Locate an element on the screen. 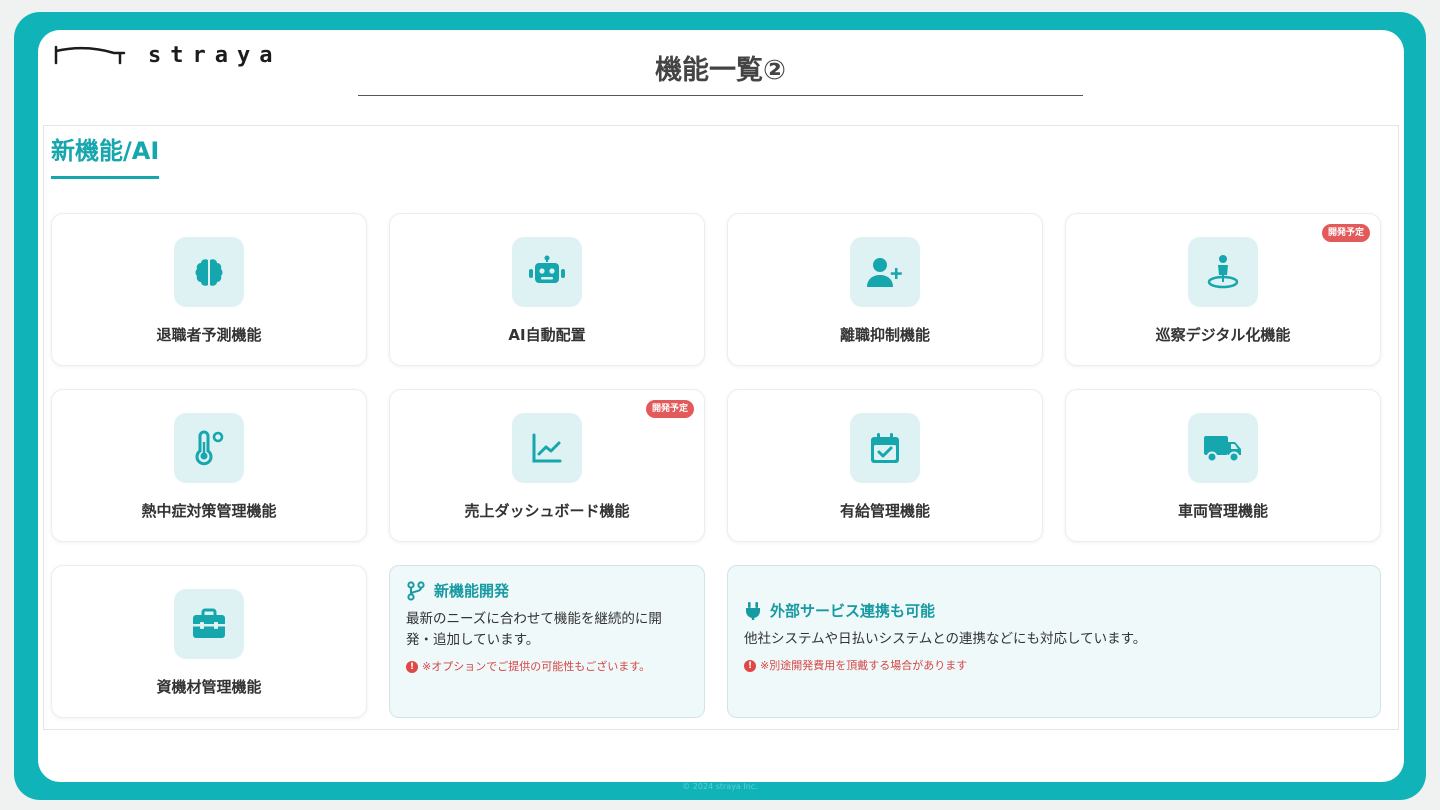 This screenshot has height=810, width=1440. calendar-check-icon is located at coordinates (885, 448).